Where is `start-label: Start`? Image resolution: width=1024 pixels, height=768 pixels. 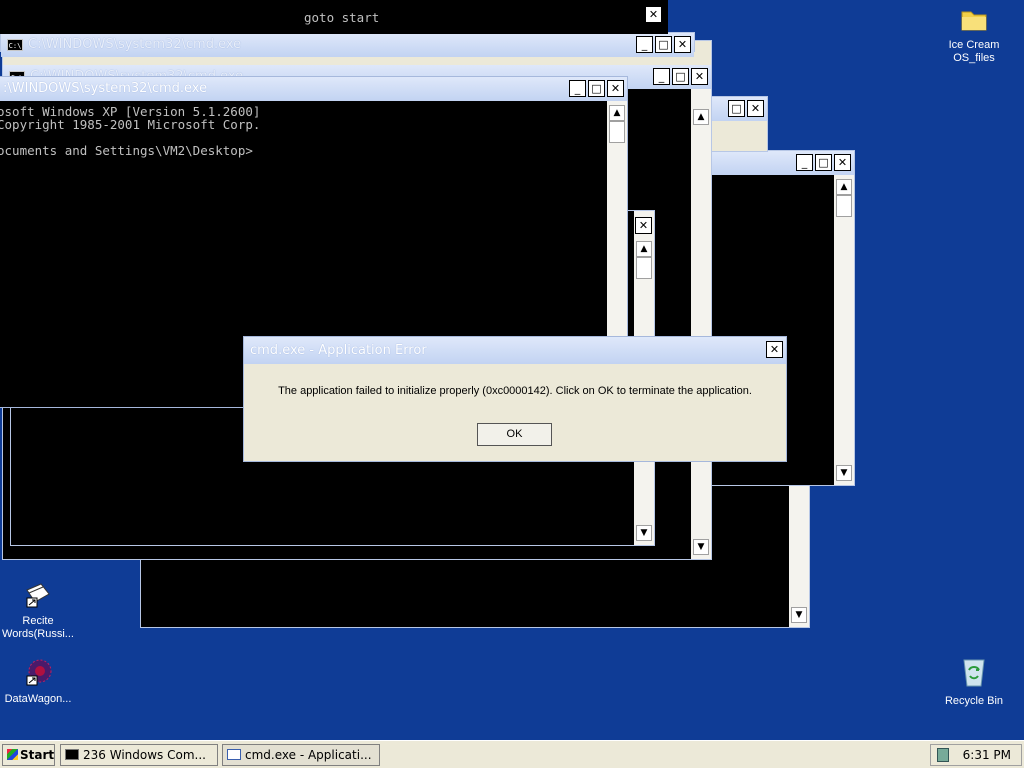 start-label: Start is located at coordinates (37, 755).